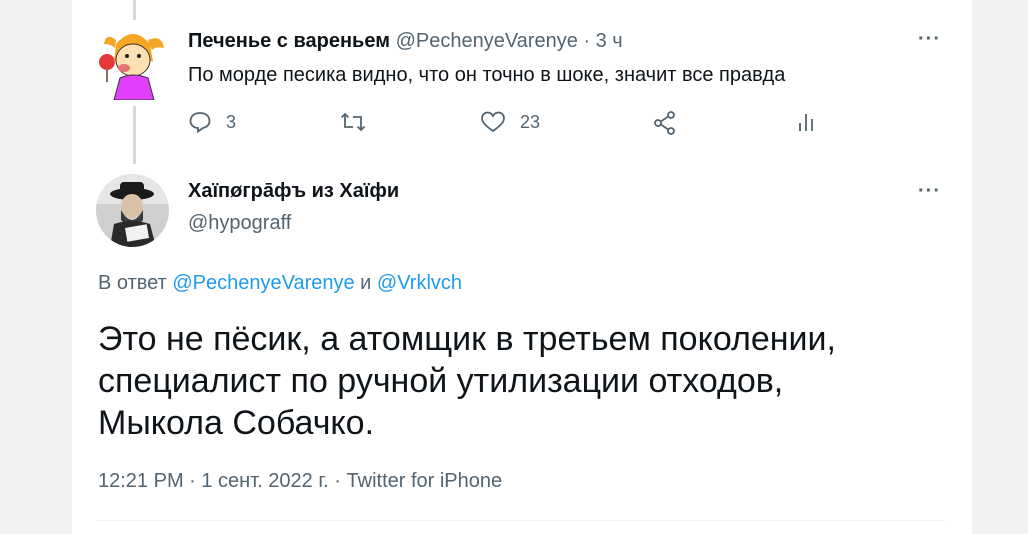 This screenshot has height=534, width=1028. What do you see at coordinates (510, 122) in the screenshot?
I see `like-button: 23` at bounding box center [510, 122].